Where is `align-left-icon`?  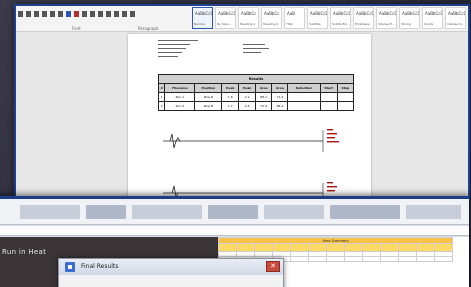 align-left-icon is located at coordinates (84, 14).